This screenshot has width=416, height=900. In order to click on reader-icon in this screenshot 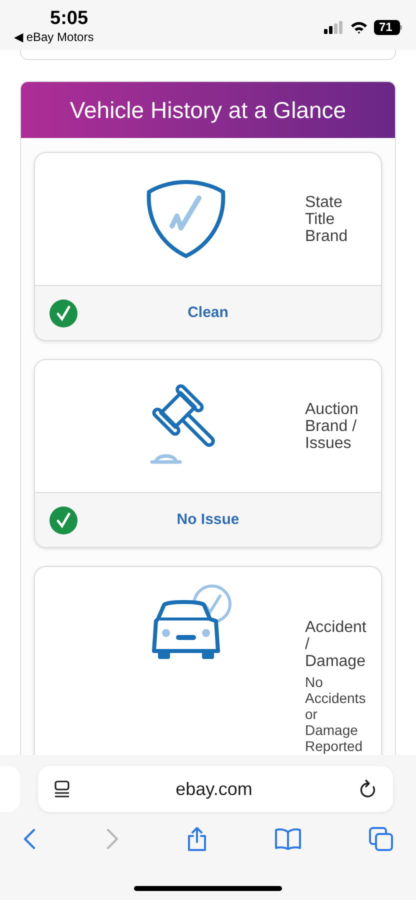, I will do `click(62, 789)`.